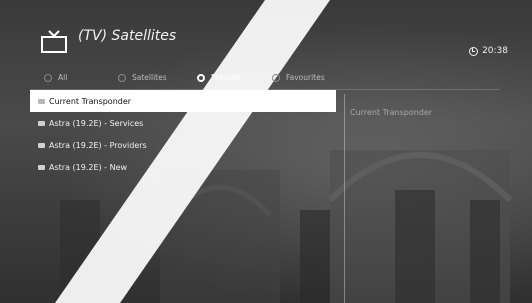  What do you see at coordinates (183, 123) in the screenshot?
I see `list-item: Astra (19.2E) - Services` at bounding box center [183, 123].